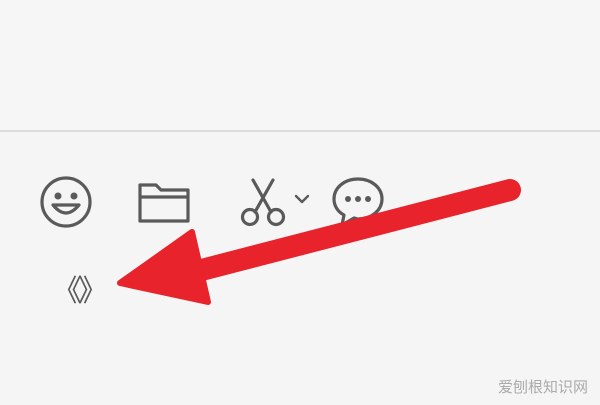 The image size is (600, 405). What do you see at coordinates (263, 202) in the screenshot?
I see `scissors-icon` at bounding box center [263, 202].